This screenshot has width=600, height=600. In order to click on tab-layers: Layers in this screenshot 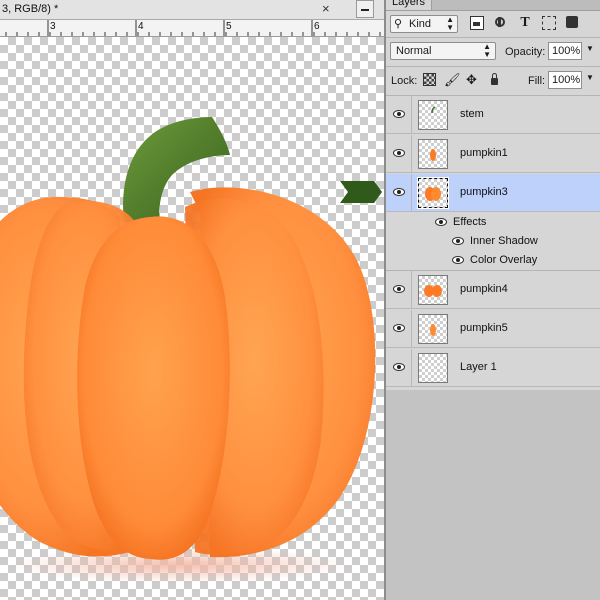, I will do `click(409, 5)`.